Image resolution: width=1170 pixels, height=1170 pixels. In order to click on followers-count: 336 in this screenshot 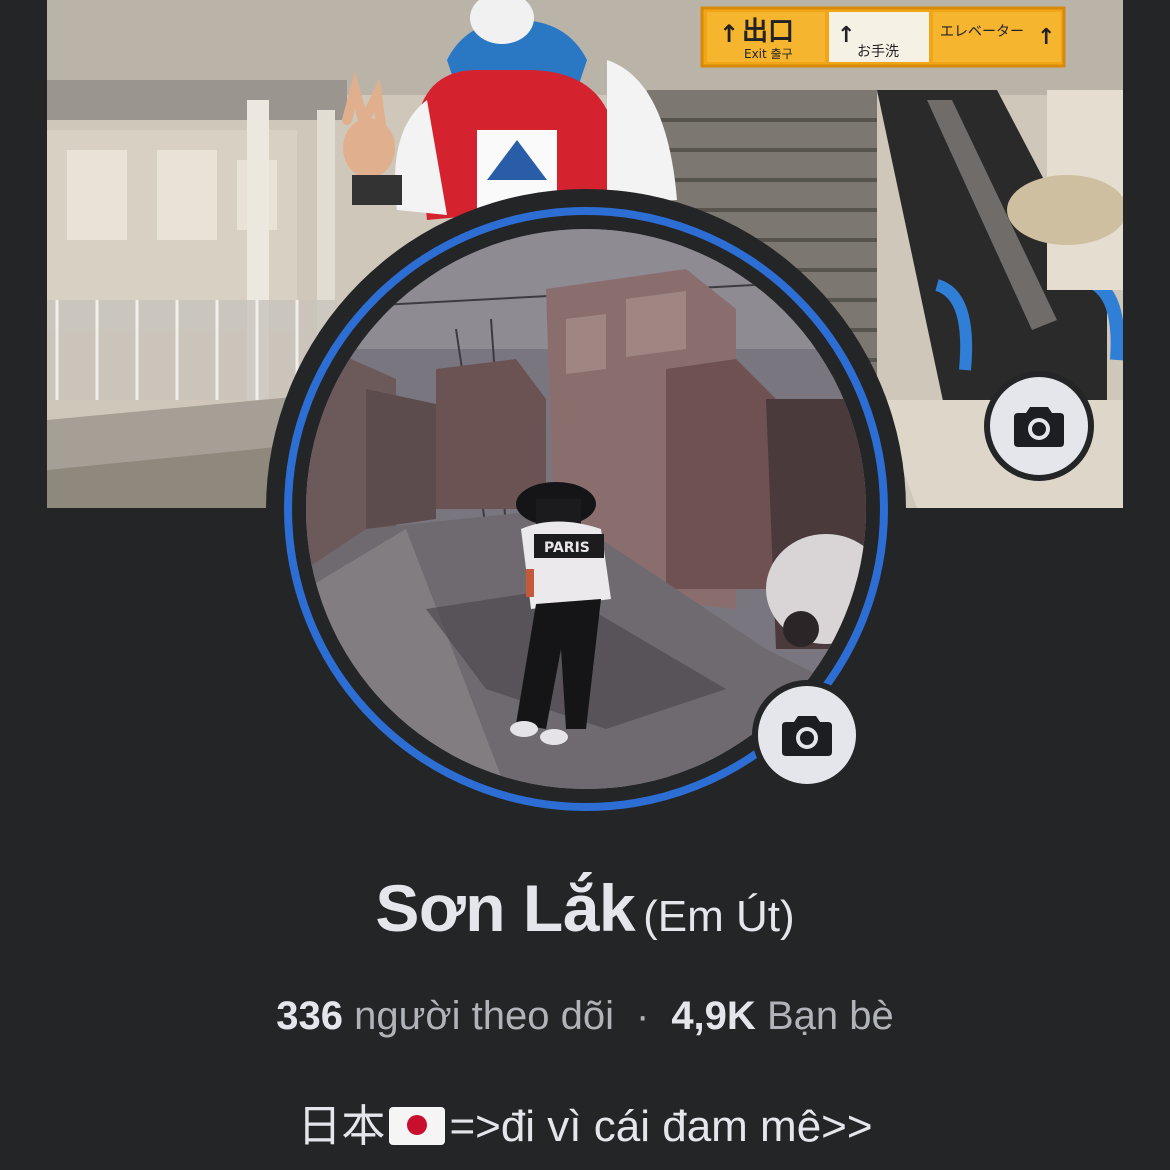, I will do `click(310, 1016)`.